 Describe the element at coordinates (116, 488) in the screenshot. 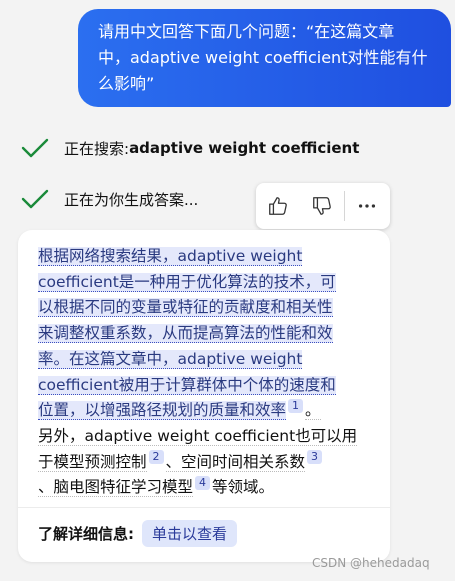

I see `answer-text-fragment: 、脑电图特征学习模型` at that location.